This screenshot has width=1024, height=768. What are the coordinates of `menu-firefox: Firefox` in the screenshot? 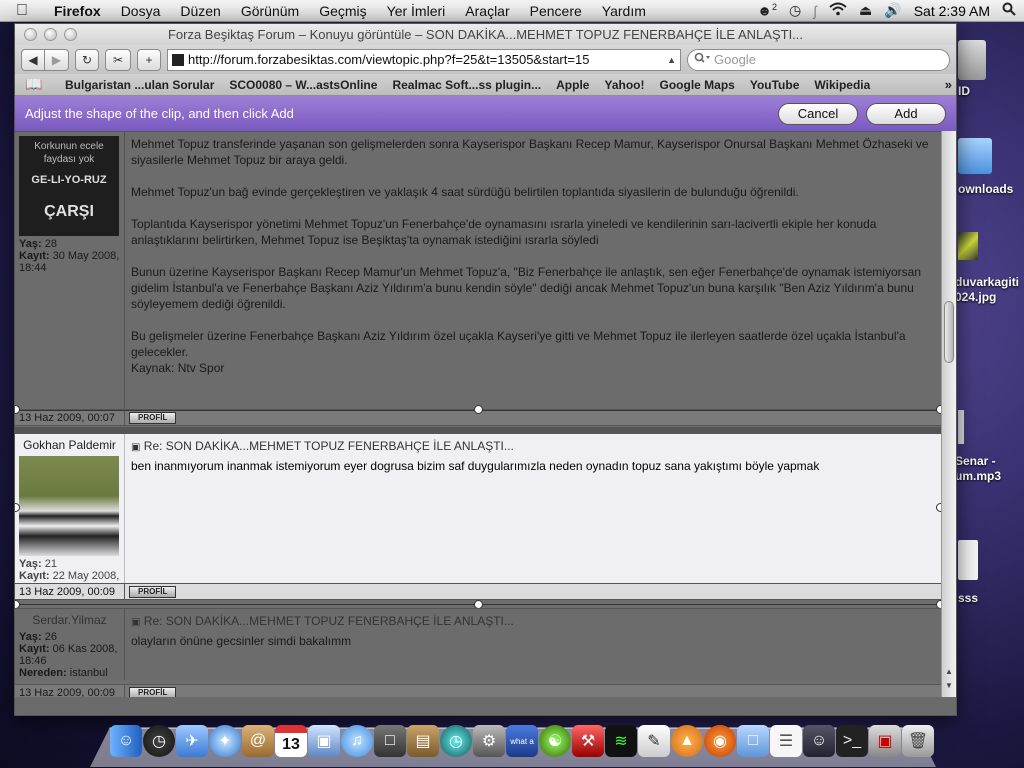 It's located at (77, 11).